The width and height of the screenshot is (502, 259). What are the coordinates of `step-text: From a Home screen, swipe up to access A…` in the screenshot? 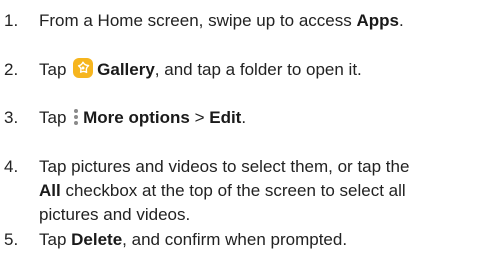 It's located at (221, 20).